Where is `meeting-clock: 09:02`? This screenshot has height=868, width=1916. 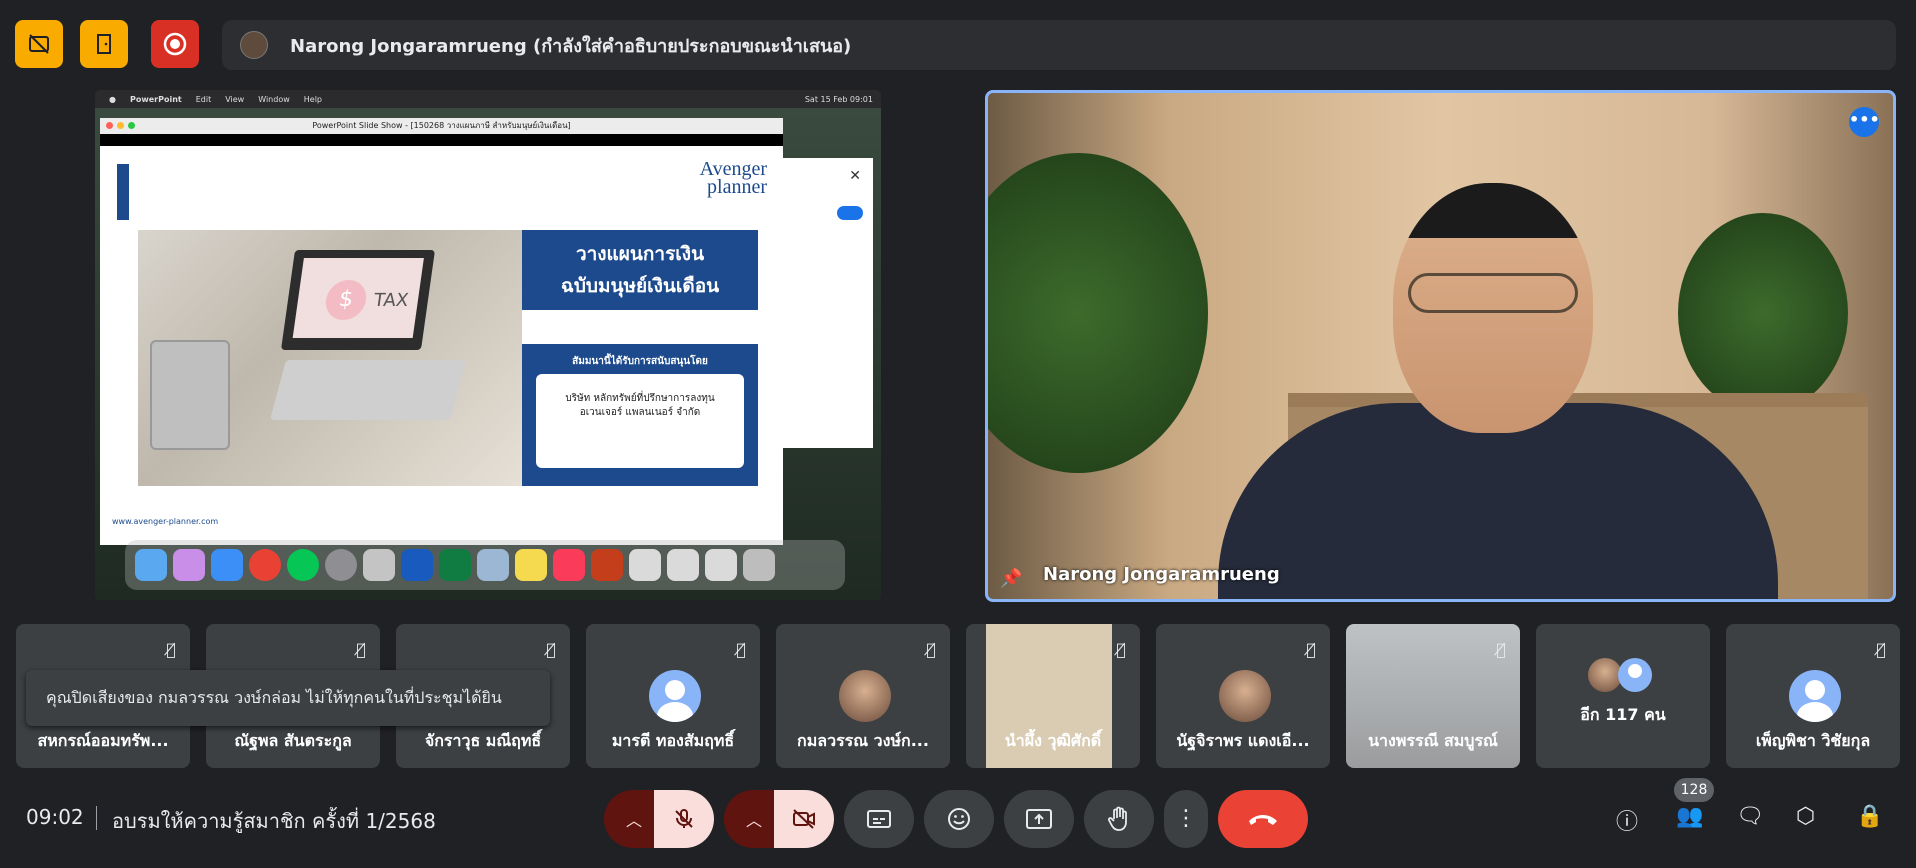 meeting-clock: 09:02 is located at coordinates (55, 817).